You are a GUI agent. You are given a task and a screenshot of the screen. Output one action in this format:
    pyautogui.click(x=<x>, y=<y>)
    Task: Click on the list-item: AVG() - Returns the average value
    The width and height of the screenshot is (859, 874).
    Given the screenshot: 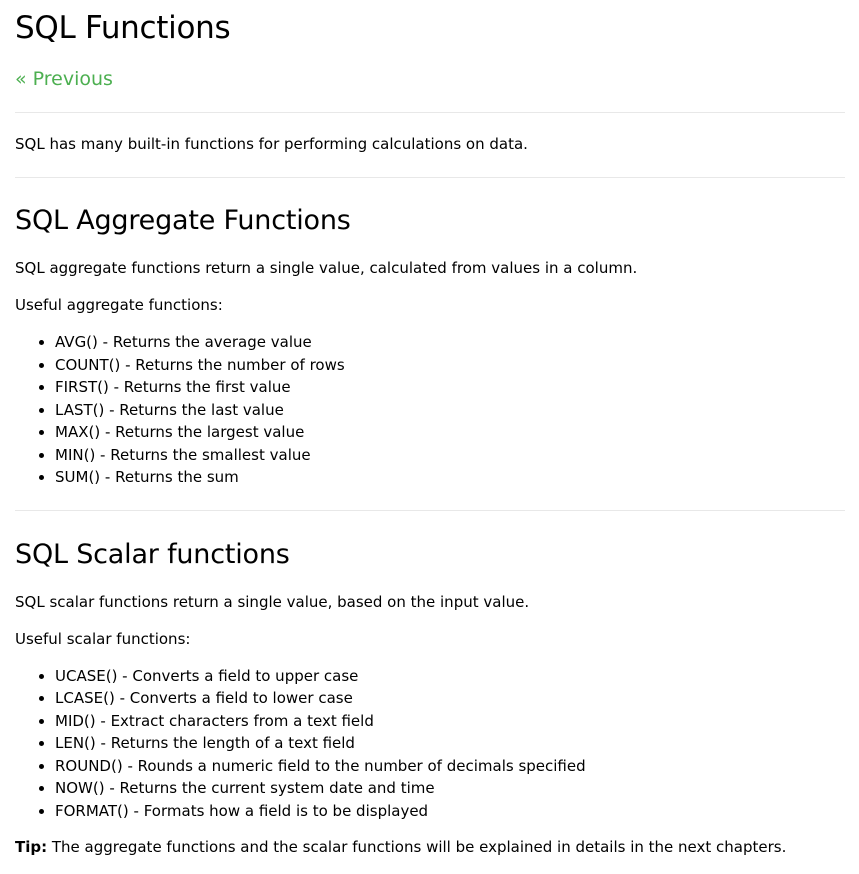 What is the action you would take?
    pyautogui.click(x=450, y=342)
    